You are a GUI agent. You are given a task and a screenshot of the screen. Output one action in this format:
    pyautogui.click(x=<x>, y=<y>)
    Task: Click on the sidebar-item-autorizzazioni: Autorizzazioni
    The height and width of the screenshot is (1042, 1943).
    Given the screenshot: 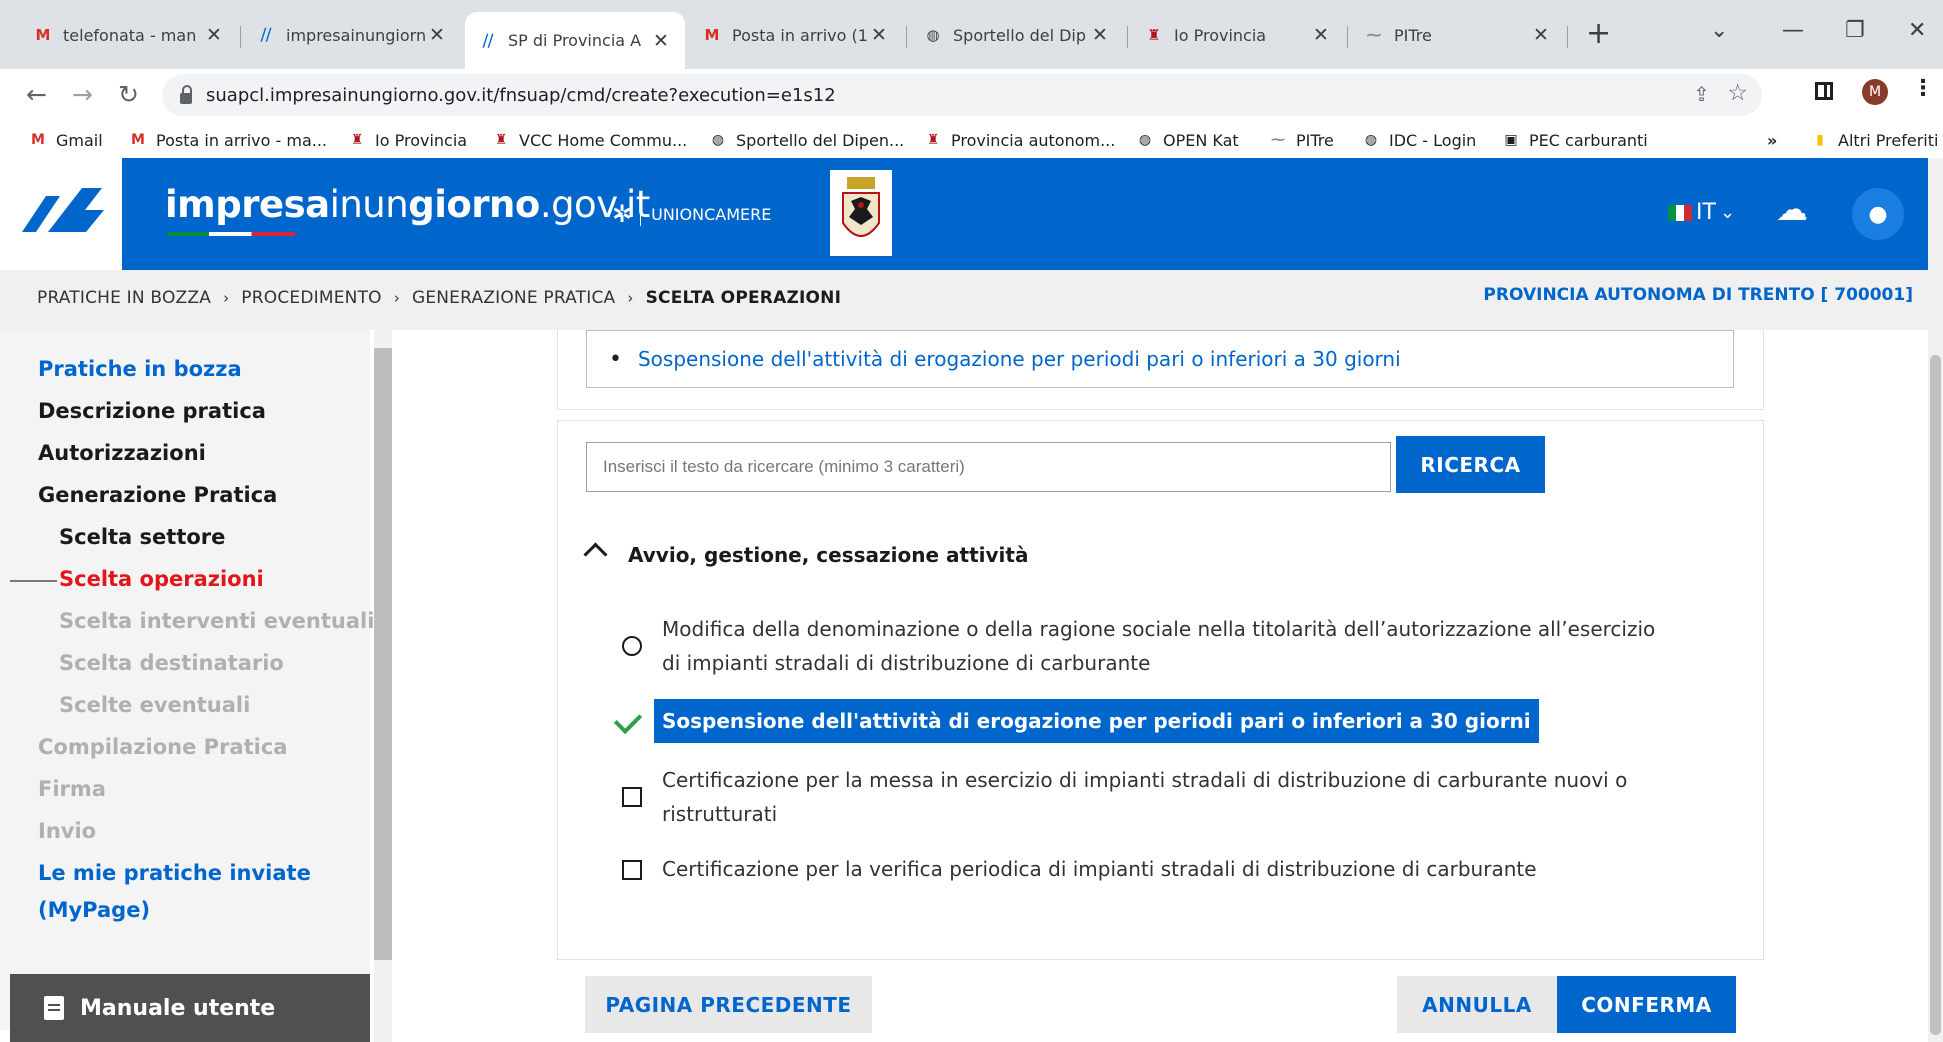 What is the action you would take?
    pyautogui.click(x=122, y=453)
    